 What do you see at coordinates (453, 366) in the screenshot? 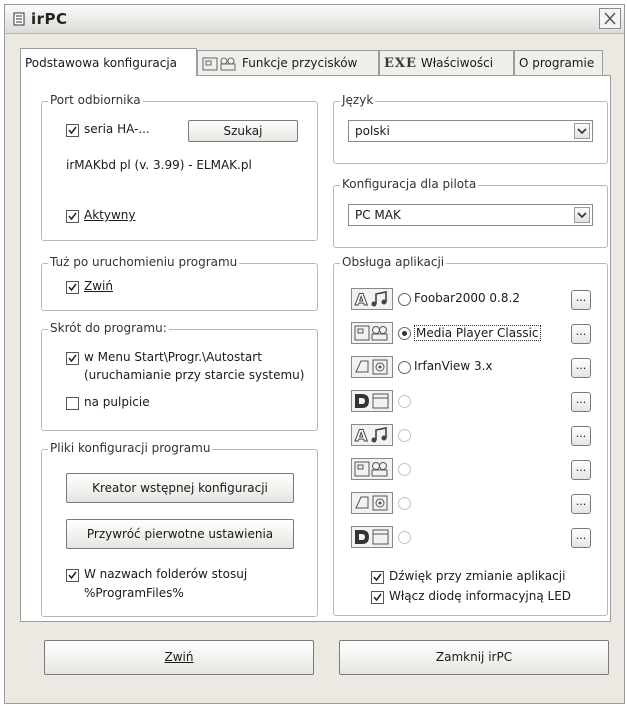
I see `app-label: IrfanView 3.x` at bounding box center [453, 366].